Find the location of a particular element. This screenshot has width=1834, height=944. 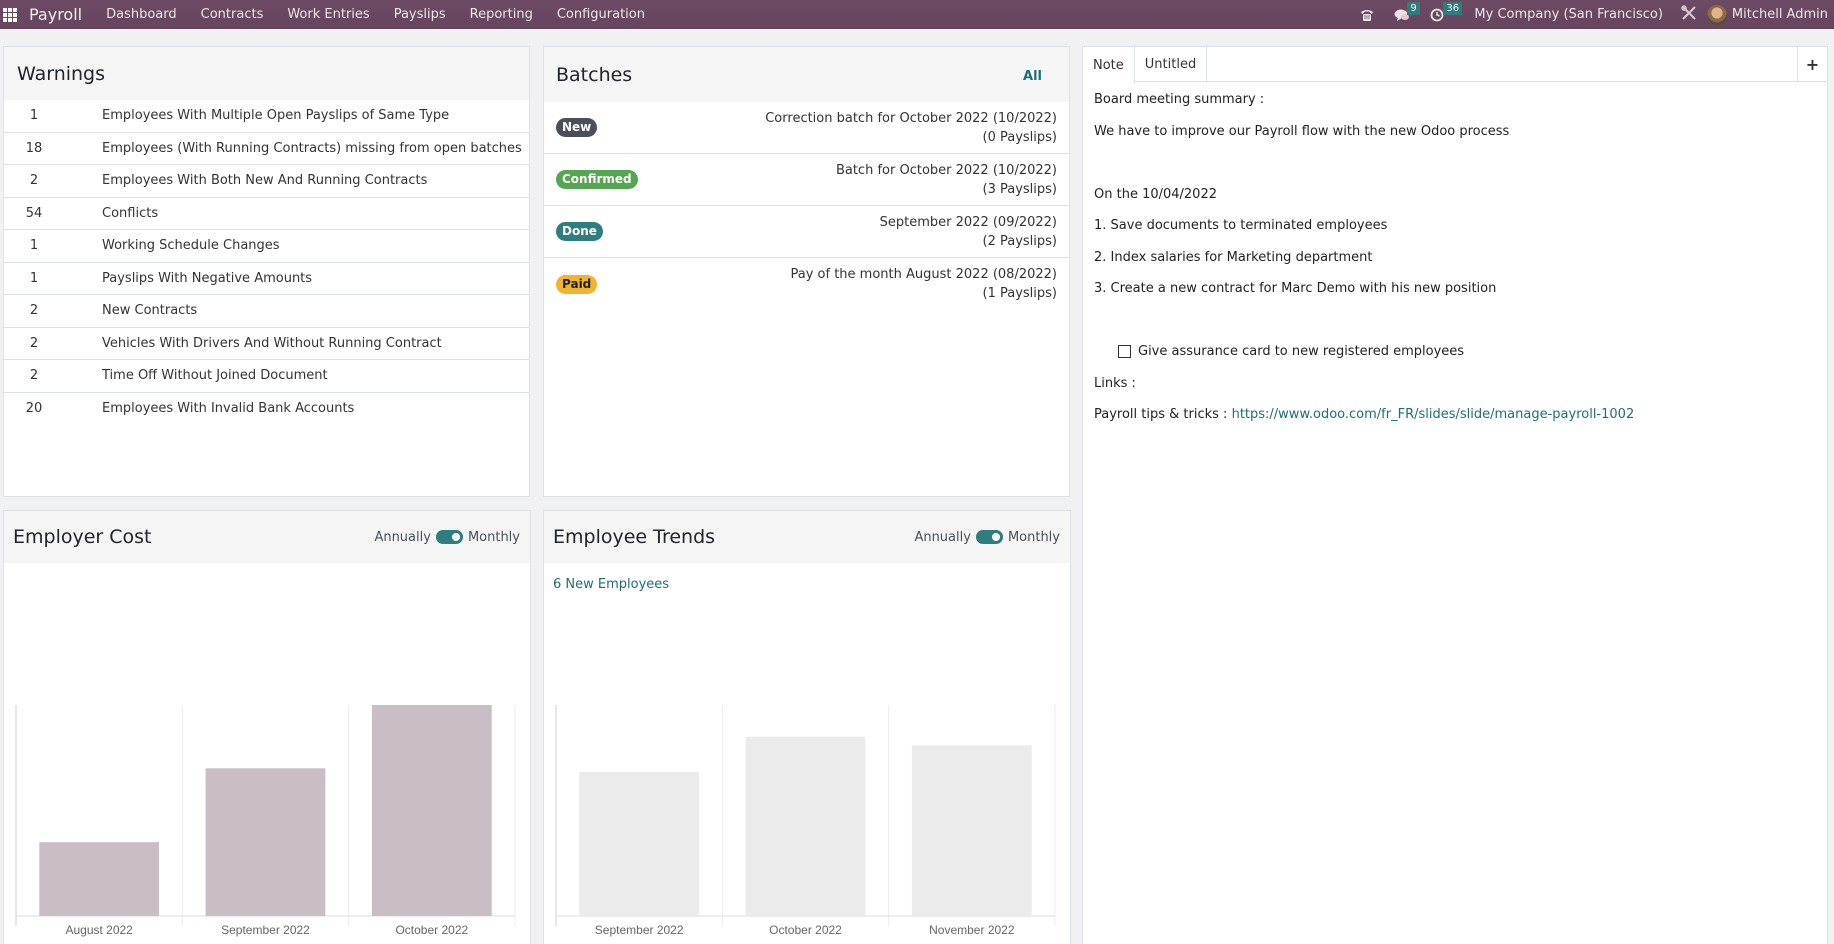

batches-header: Batches All is located at coordinates (806, 74).